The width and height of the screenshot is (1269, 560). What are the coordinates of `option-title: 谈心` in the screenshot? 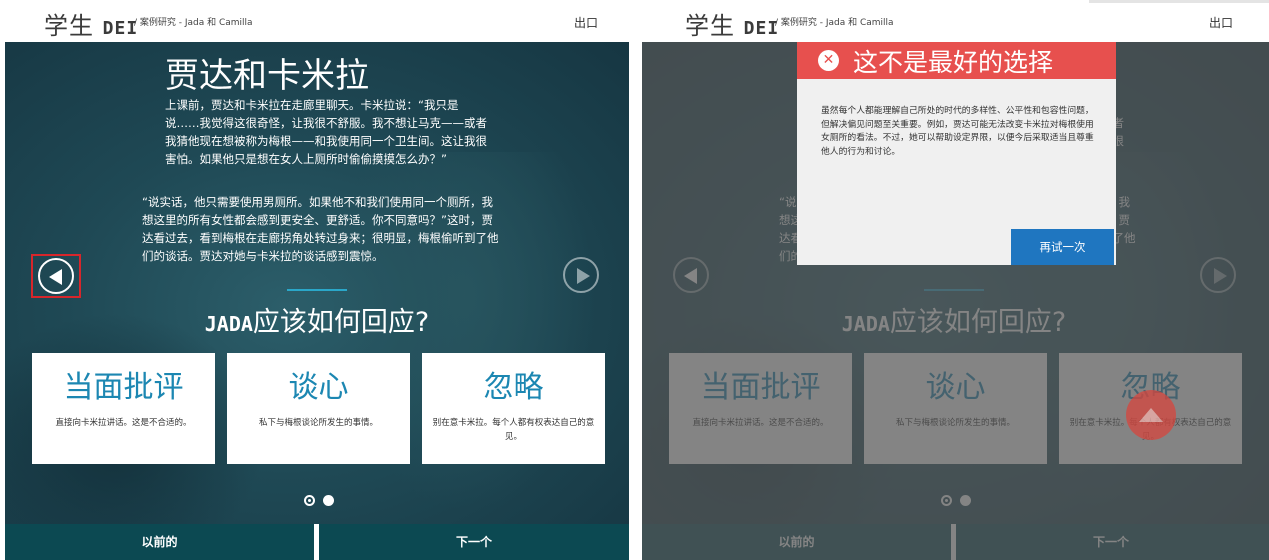 It's located at (318, 387).